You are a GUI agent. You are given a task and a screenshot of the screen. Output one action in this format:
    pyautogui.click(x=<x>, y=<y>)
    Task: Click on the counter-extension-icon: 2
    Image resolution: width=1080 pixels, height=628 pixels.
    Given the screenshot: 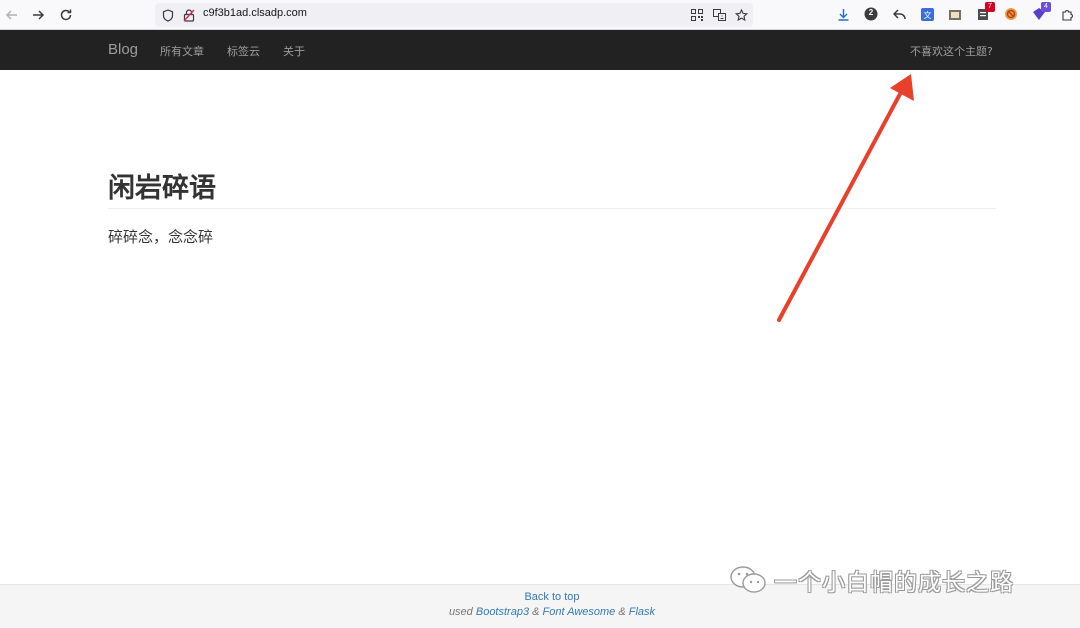 What is the action you would take?
    pyautogui.click(x=871, y=14)
    